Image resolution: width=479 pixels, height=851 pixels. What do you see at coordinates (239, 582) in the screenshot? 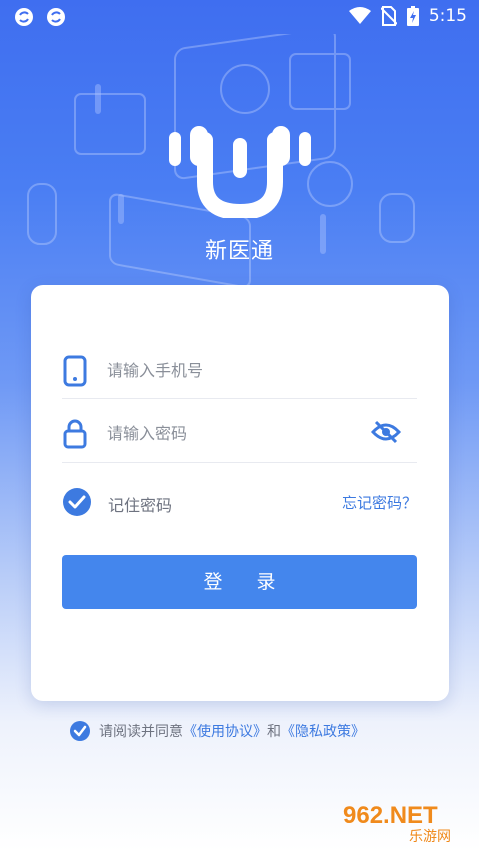
I see `login-button: 登录` at bounding box center [239, 582].